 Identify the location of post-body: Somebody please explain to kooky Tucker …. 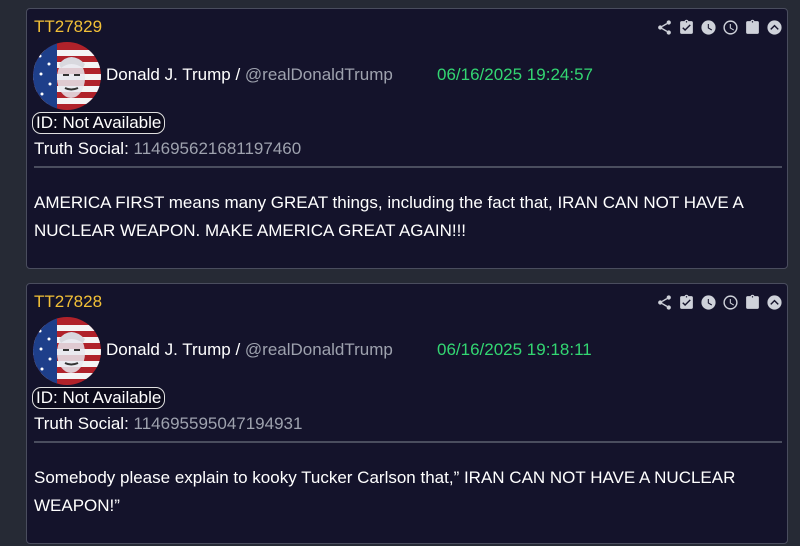
(385, 491).